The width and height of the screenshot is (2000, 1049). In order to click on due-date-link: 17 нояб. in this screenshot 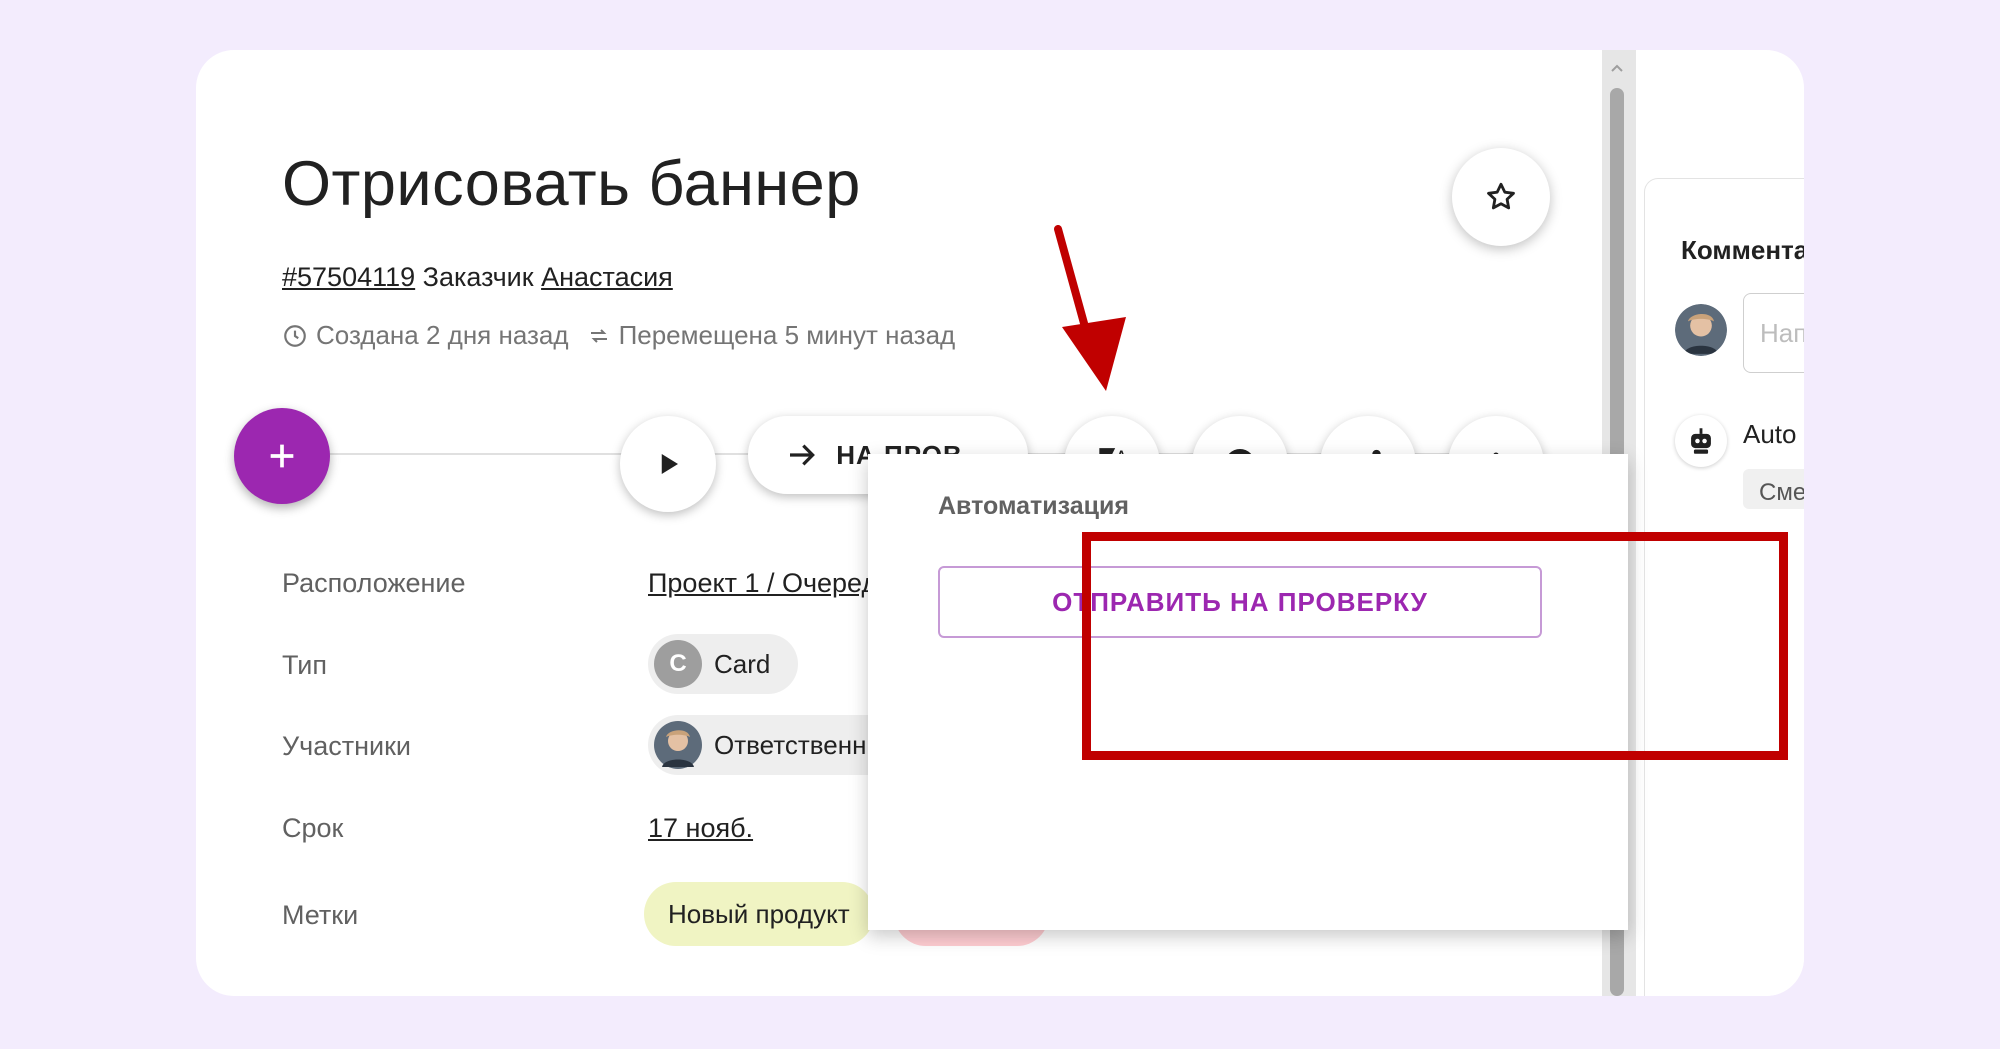, I will do `click(700, 828)`.